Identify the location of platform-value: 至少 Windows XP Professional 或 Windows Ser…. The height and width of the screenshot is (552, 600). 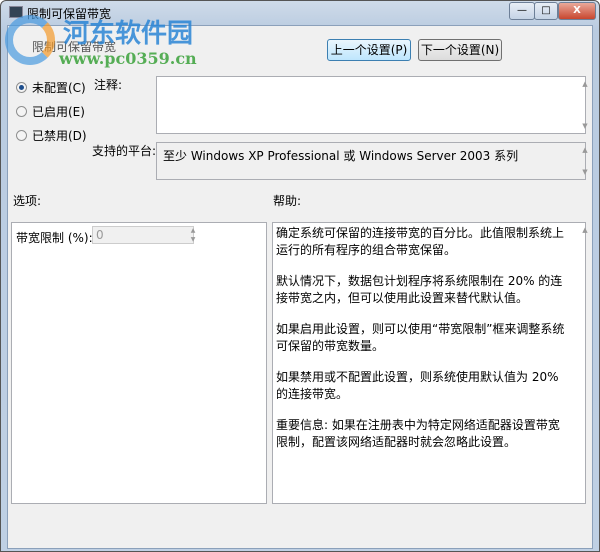
(341, 156).